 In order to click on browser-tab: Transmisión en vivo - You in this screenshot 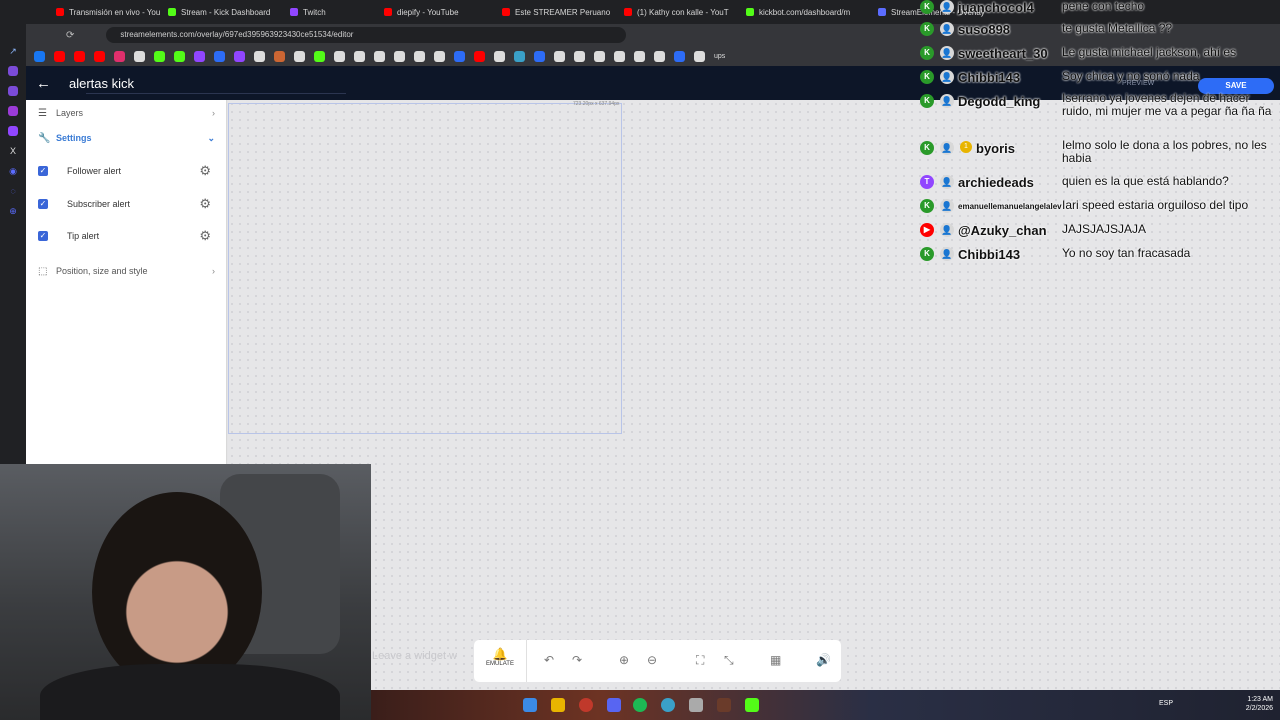, I will do `click(104, 12)`.